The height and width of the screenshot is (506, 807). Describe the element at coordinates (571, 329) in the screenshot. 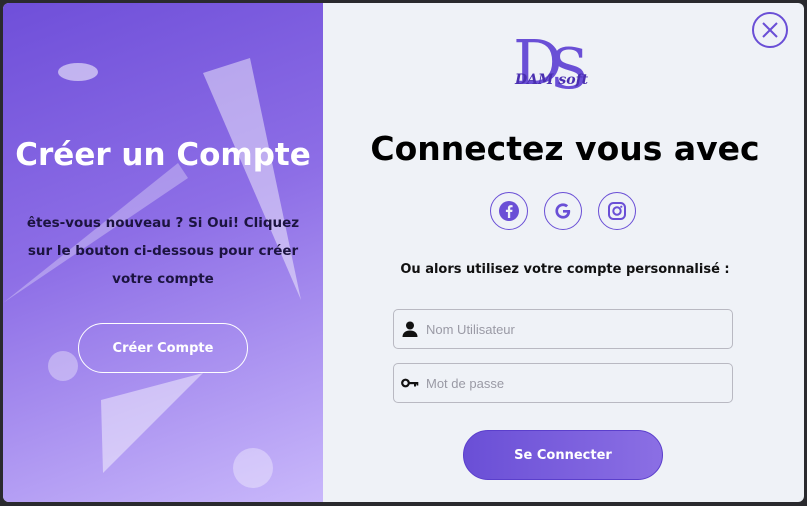

I see `username-input` at that location.